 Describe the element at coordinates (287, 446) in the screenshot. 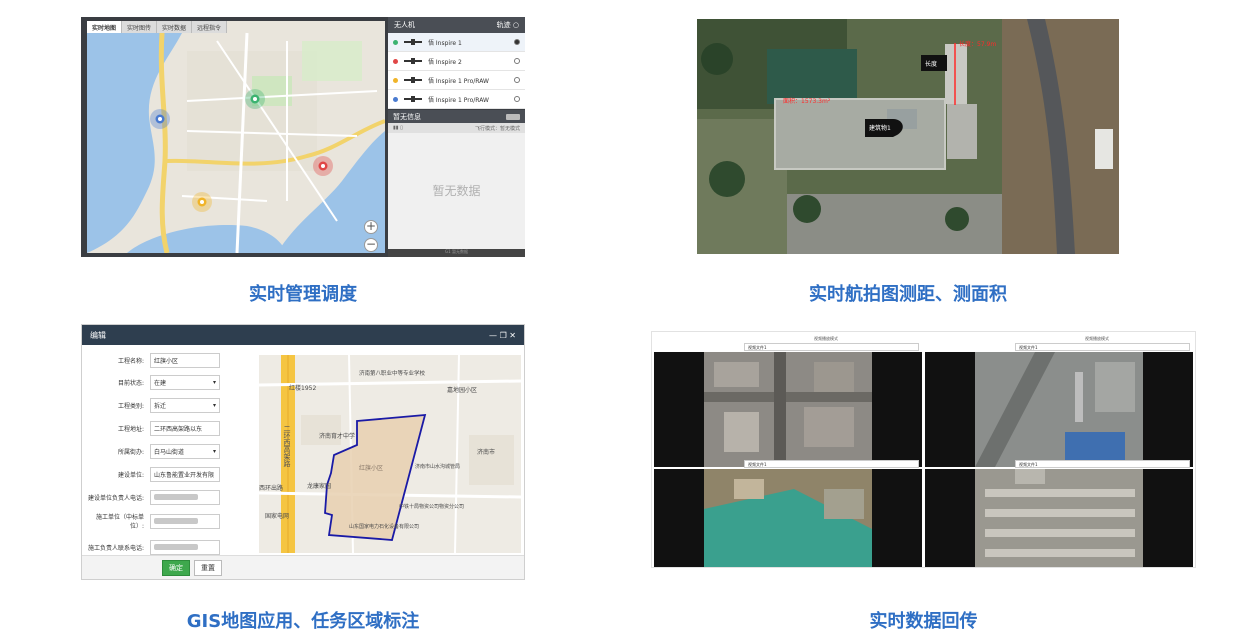

I see `map-label-road: 二环西高架路` at that location.